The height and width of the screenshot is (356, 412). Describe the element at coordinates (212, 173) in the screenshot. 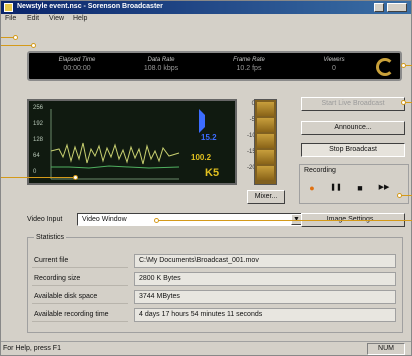

I see `speed-icon: K5` at that location.